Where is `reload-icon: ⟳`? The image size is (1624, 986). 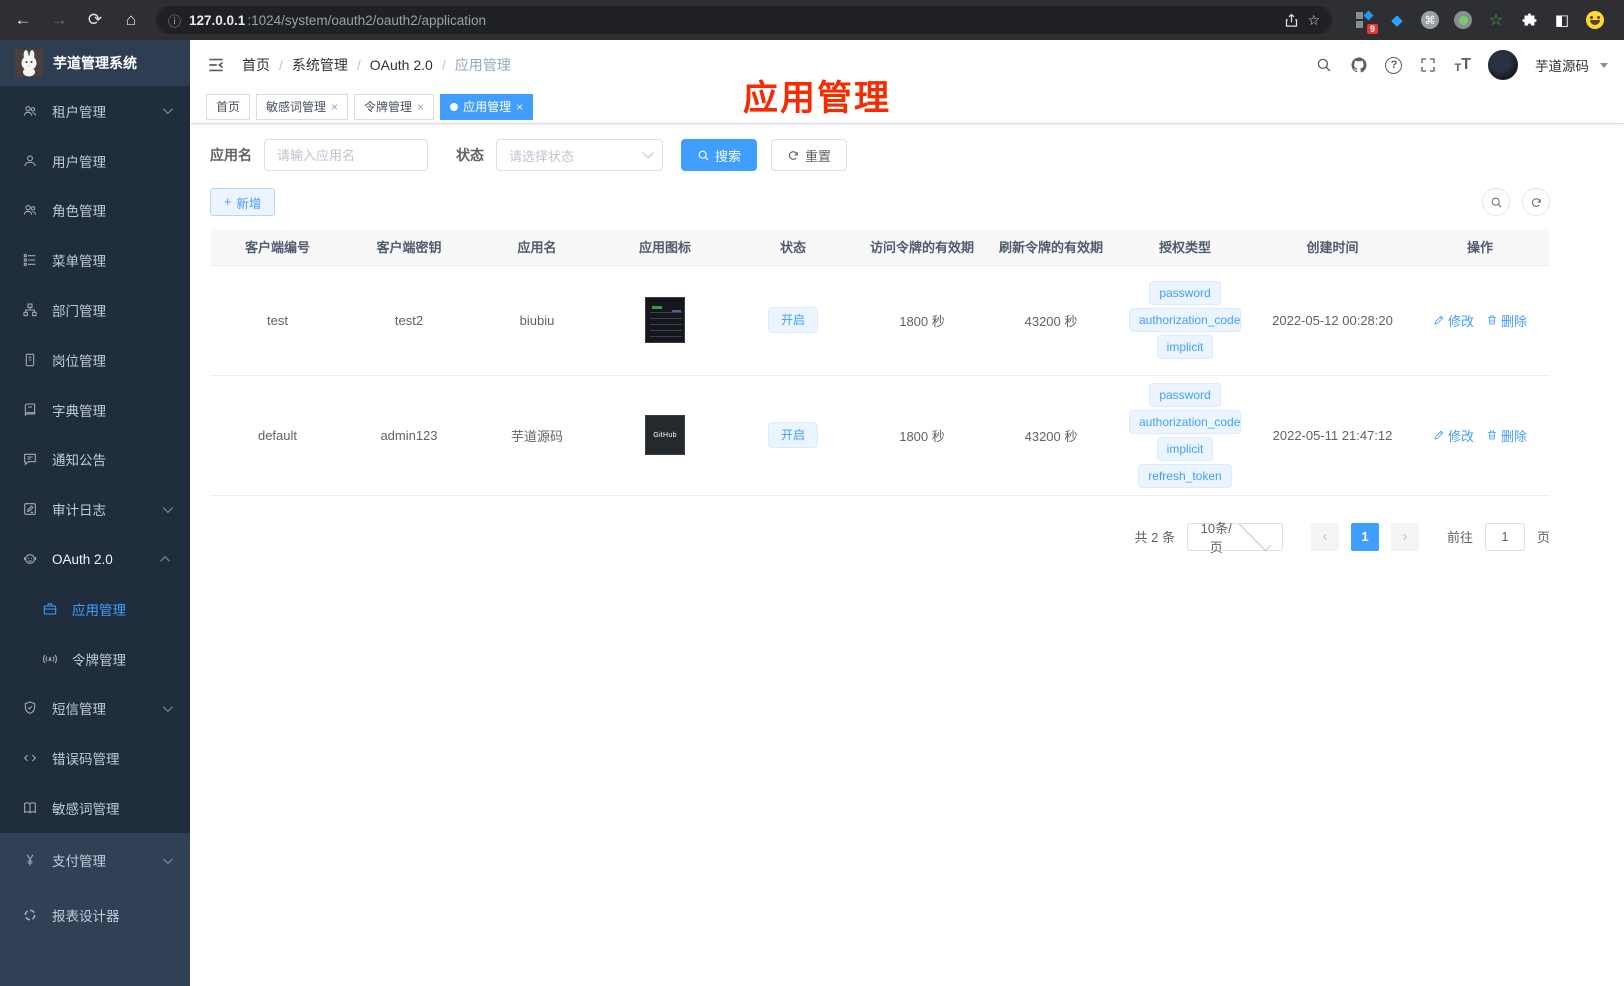 reload-icon: ⟳ is located at coordinates (95, 20).